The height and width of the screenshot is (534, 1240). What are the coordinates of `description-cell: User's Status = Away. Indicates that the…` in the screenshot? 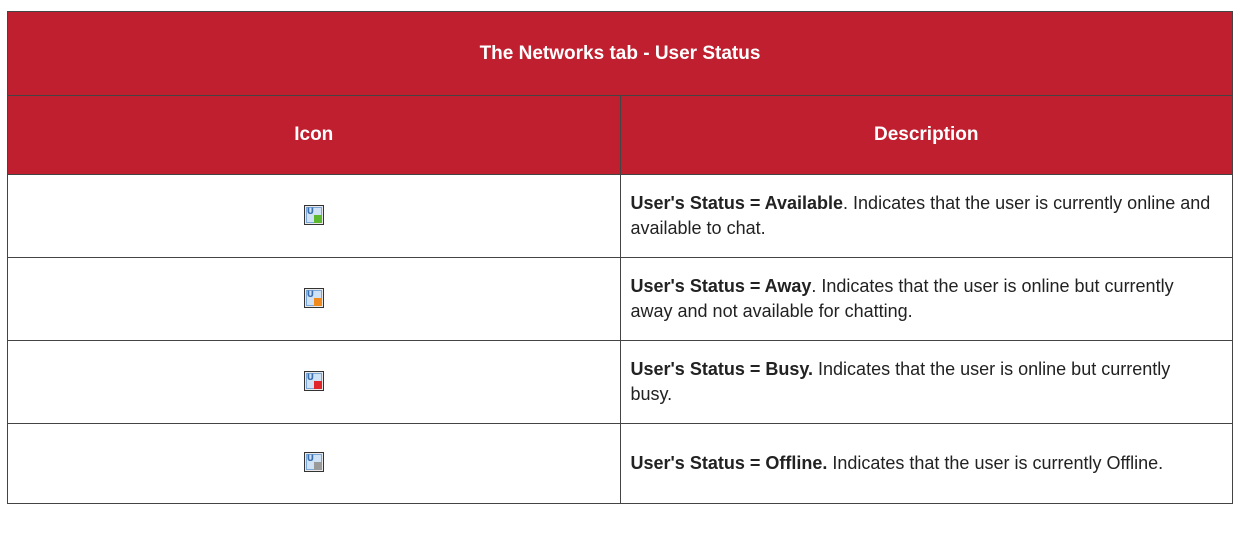 It's located at (926, 299).